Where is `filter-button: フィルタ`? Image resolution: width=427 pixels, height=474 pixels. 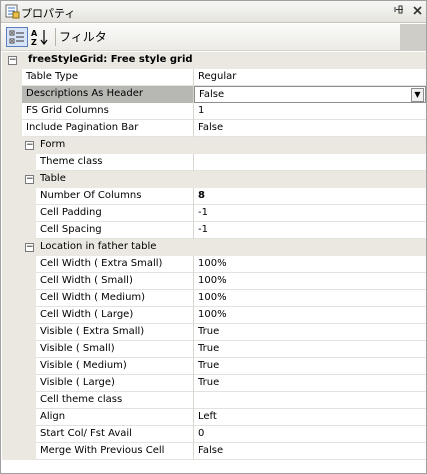 filter-button: フィルタ is located at coordinates (83, 38).